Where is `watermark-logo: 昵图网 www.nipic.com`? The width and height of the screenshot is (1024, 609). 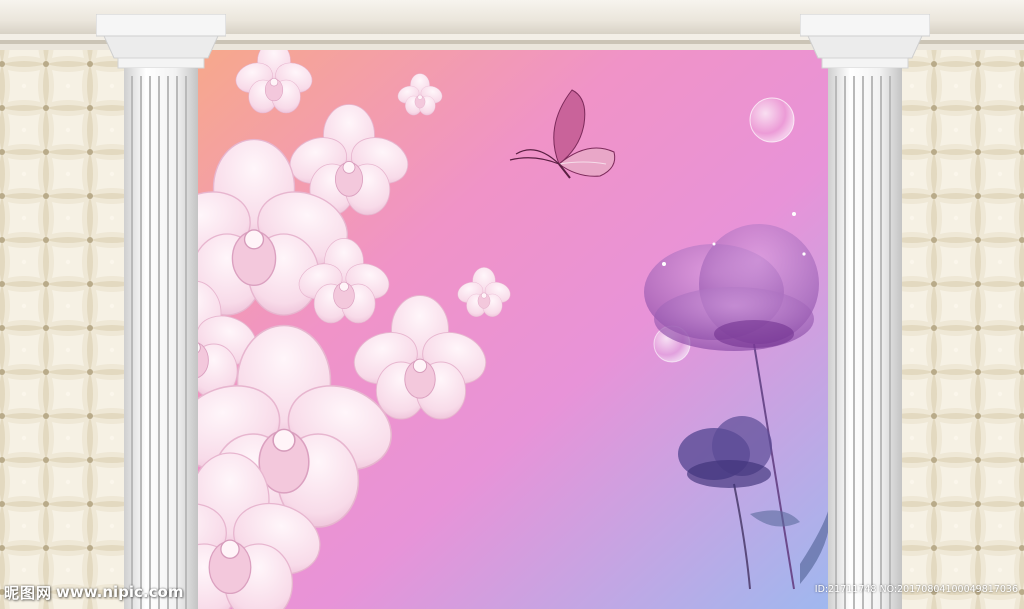
watermark-logo: 昵图网 www.nipic.com is located at coordinates (93, 592).